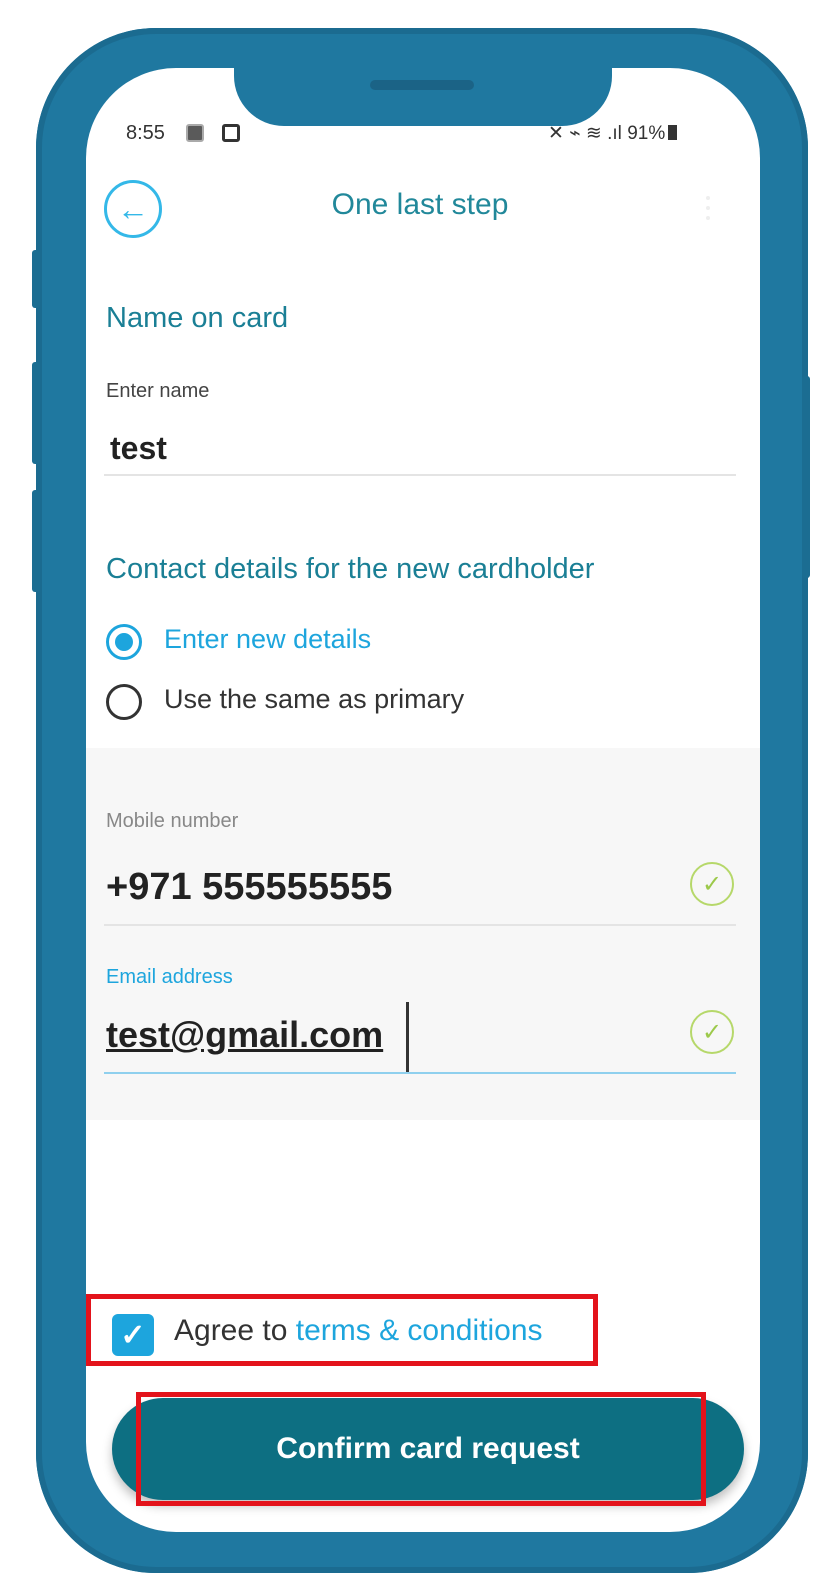 The width and height of the screenshot is (832, 1580). I want to click on email-input: test@gmail.com, so click(244, 1035).